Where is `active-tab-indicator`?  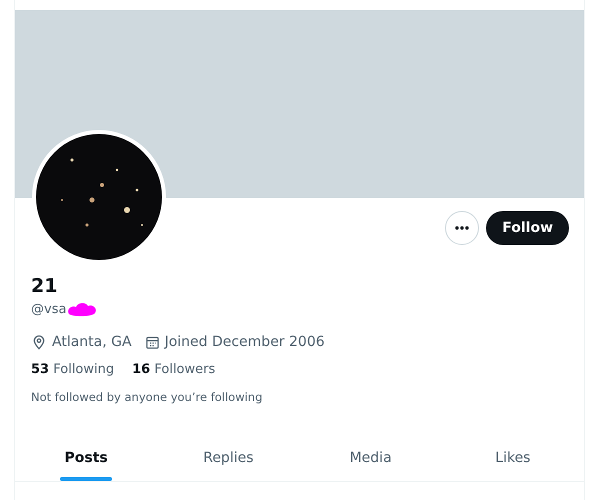 active-tab-indicator is located at coordinates (86, 479).